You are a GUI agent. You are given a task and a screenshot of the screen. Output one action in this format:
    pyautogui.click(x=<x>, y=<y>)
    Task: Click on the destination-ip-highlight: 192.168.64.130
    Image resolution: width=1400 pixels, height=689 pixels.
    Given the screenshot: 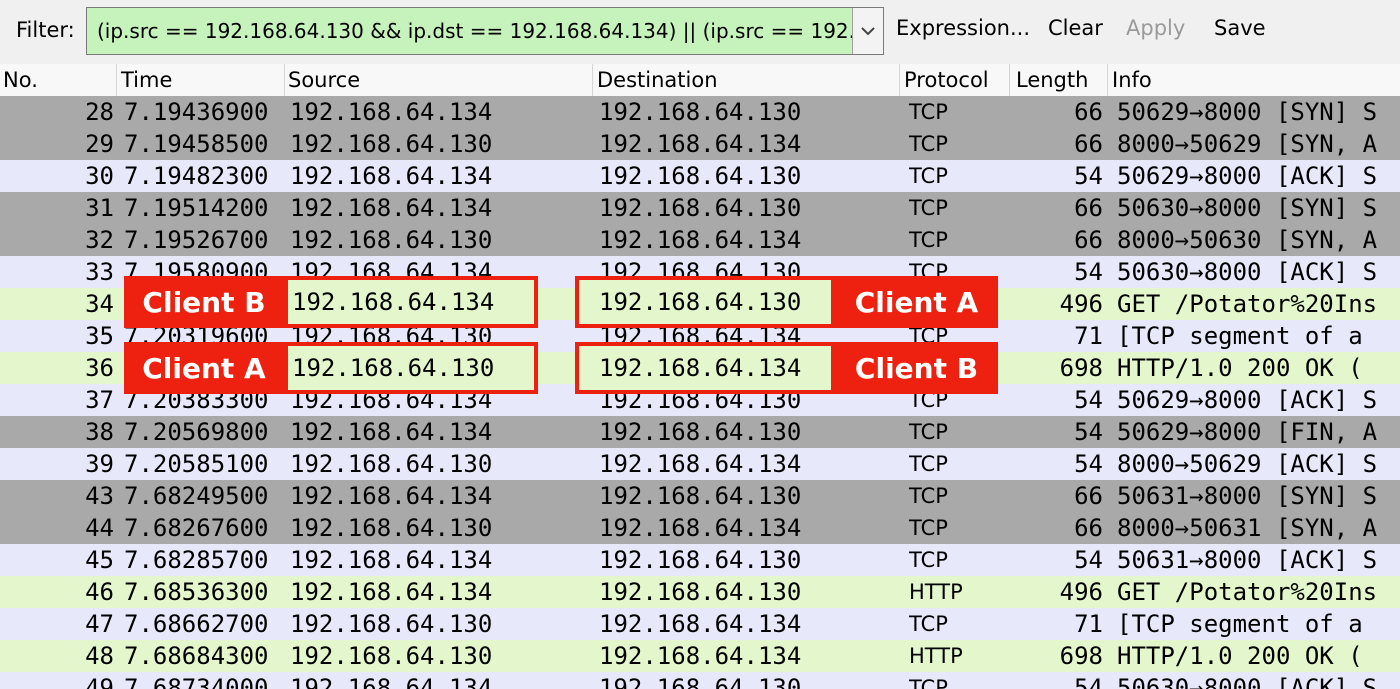 What is the action you would take?
    pyautogui.click(x=705, y=302)
    